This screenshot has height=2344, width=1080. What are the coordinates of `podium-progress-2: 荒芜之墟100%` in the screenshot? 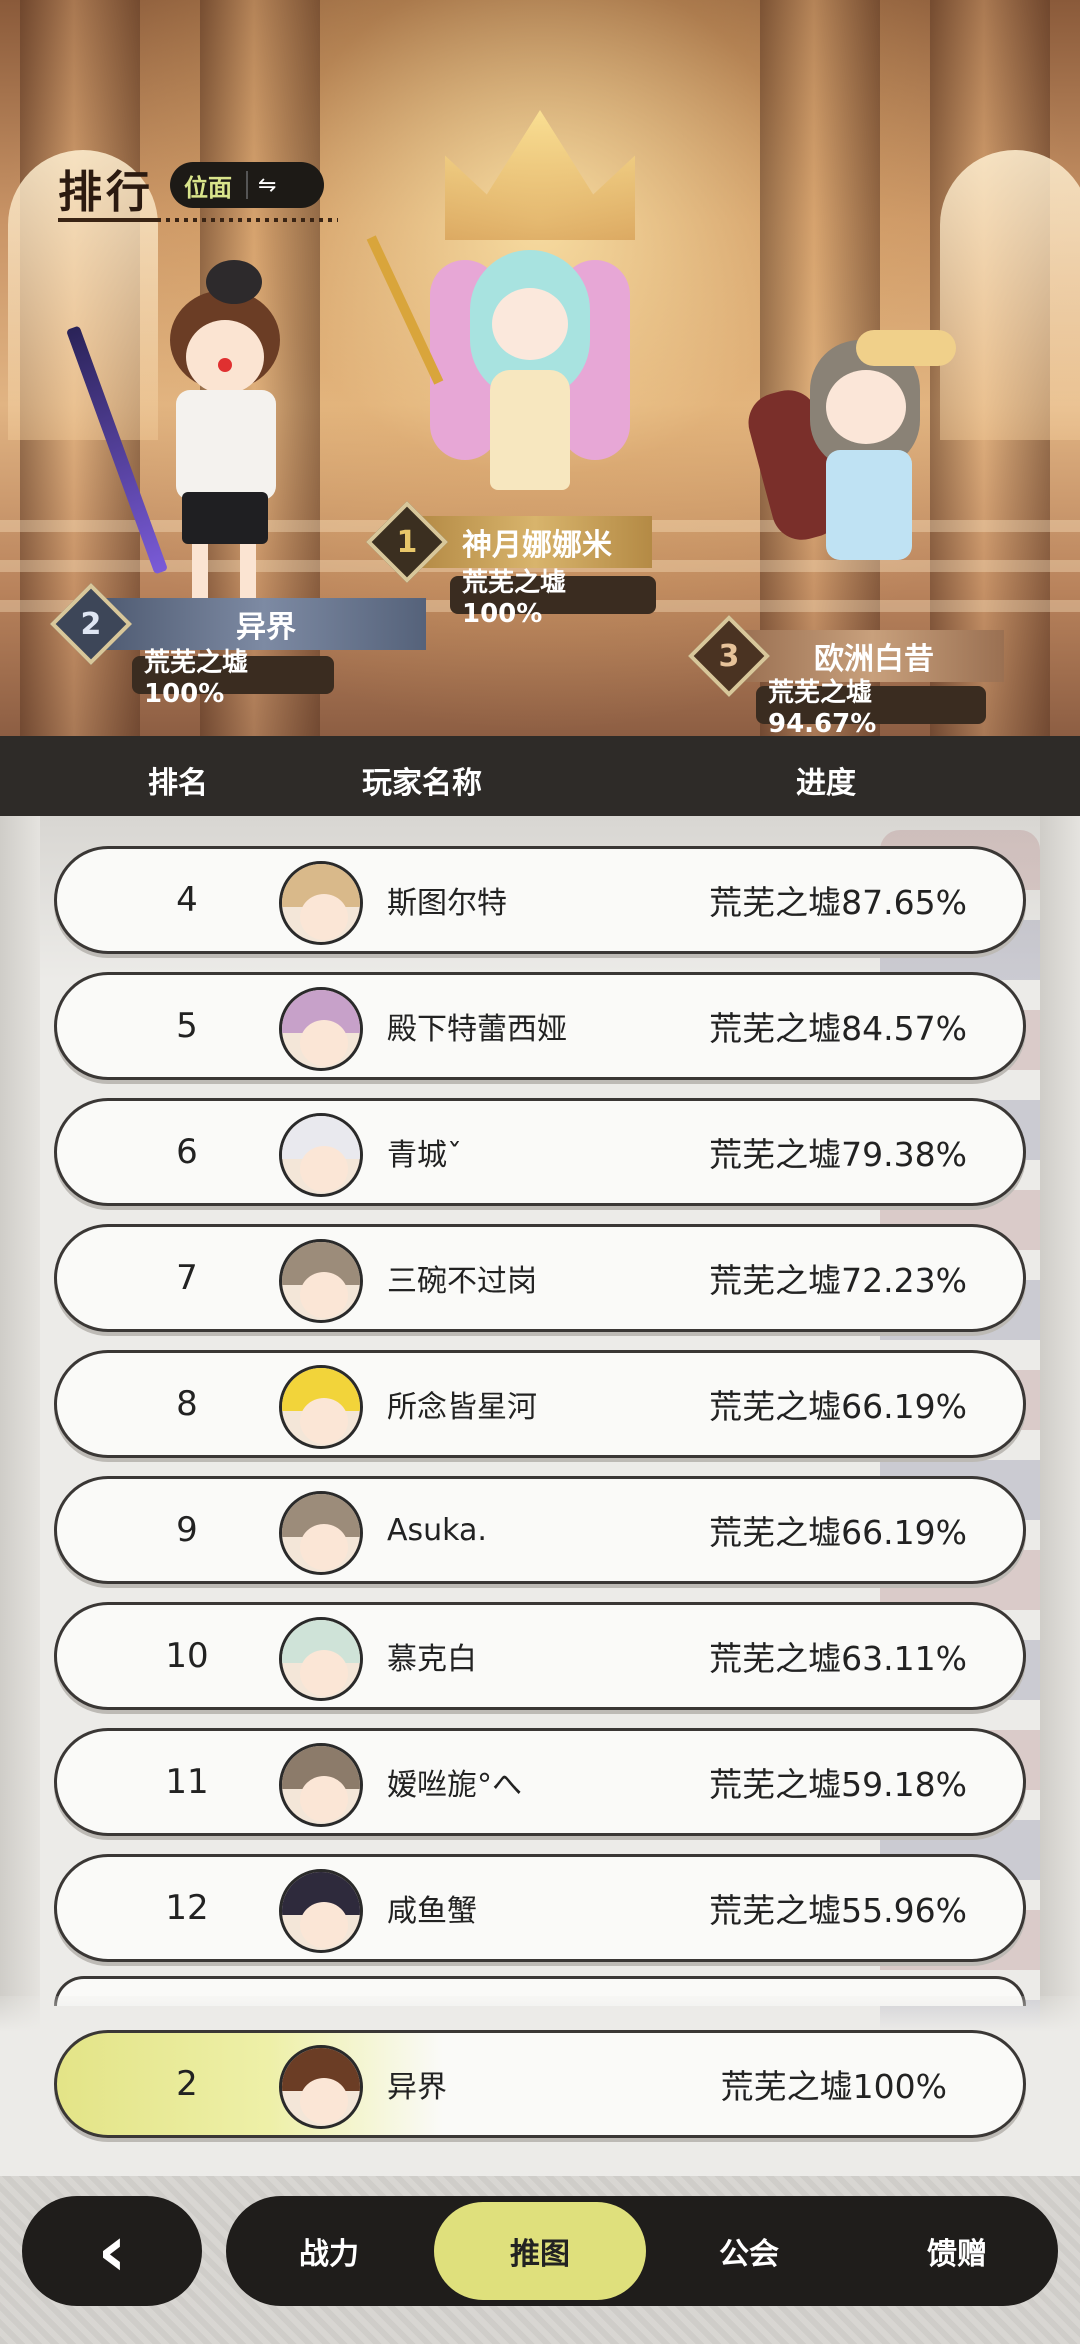 It's located at (233, 678).